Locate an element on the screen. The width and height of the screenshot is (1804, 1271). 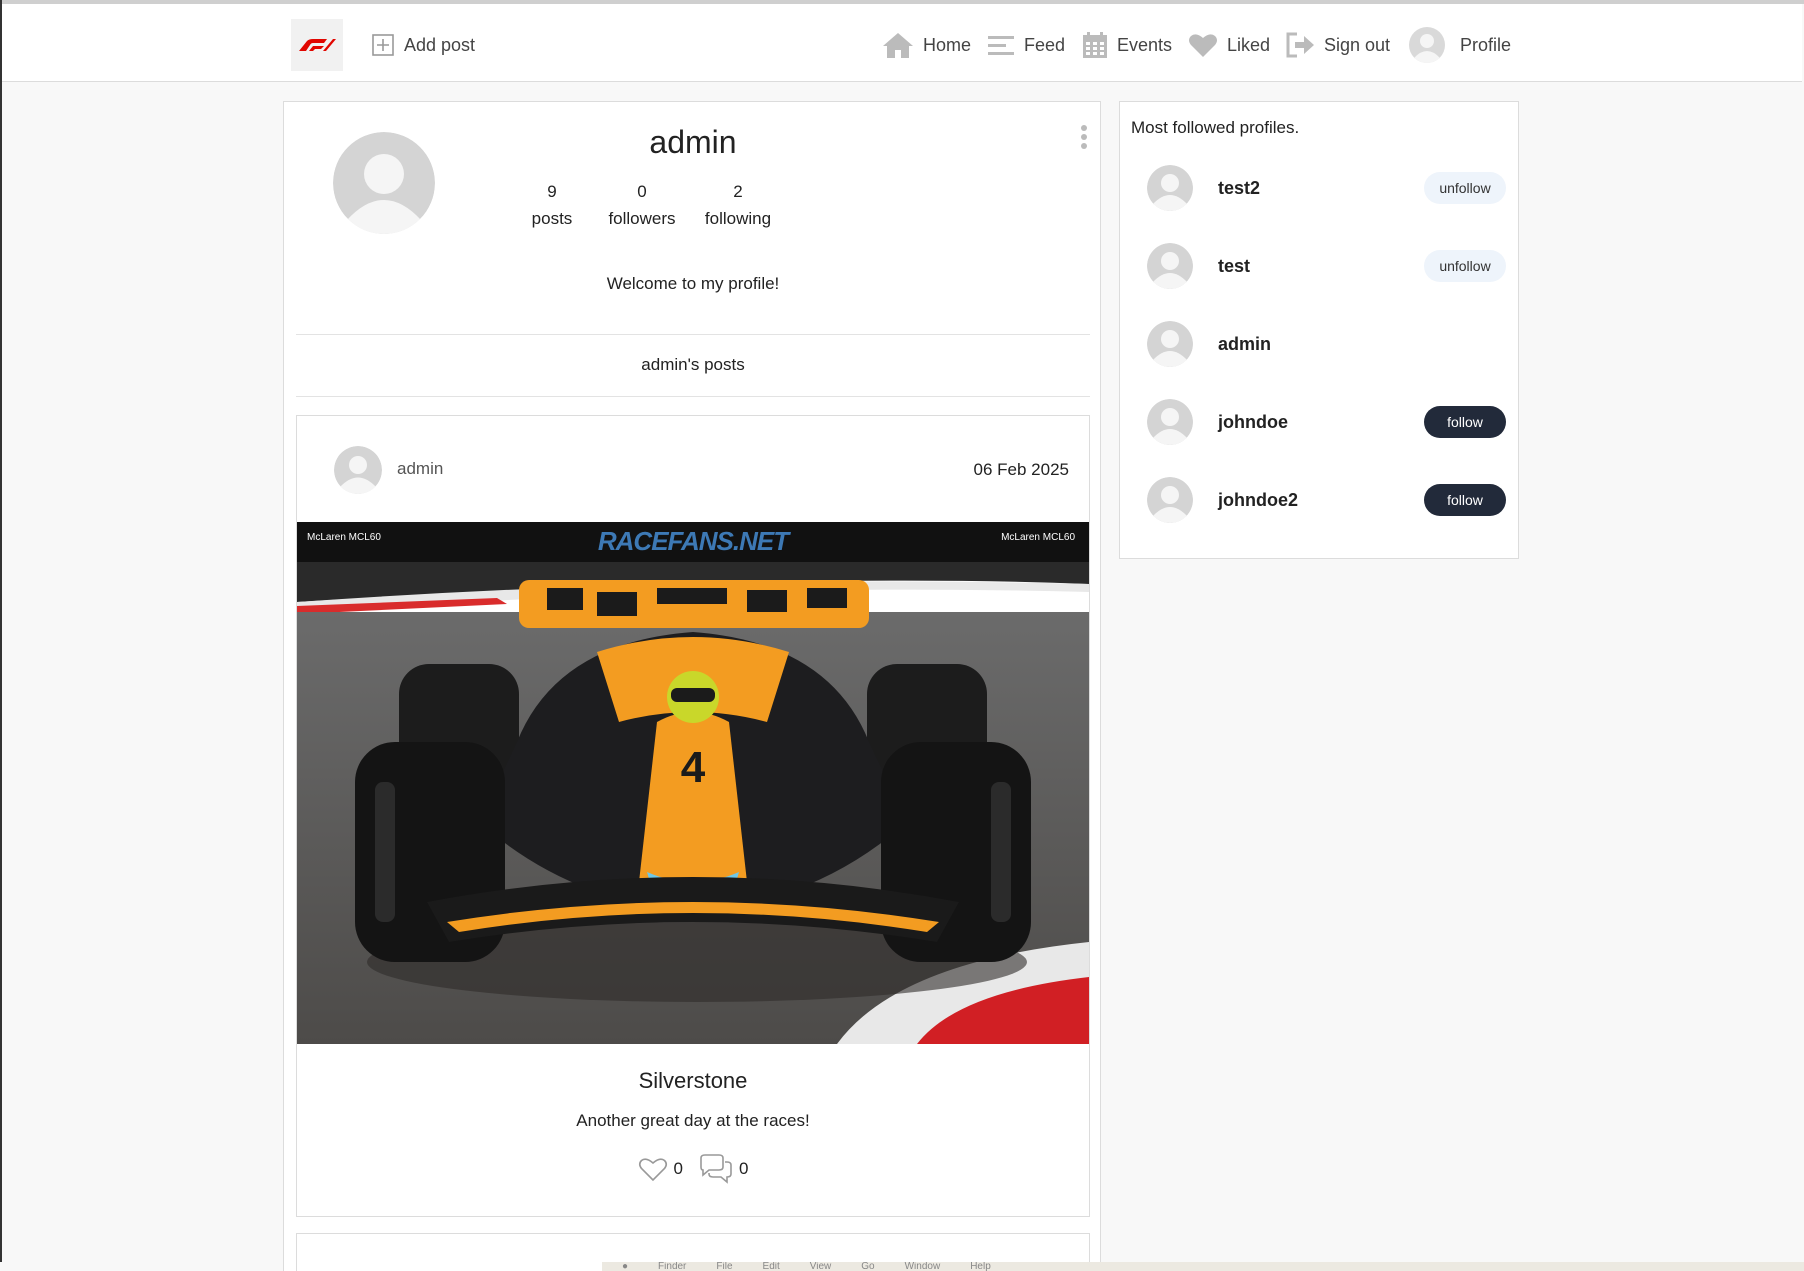
profile-name: test is located at coordinates (1234, 266).